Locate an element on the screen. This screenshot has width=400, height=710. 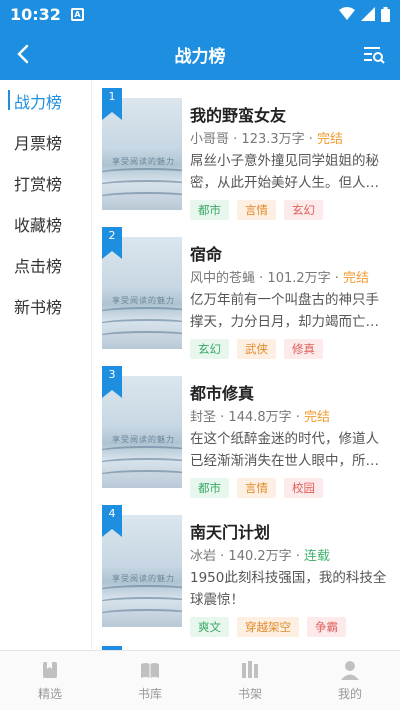
battery-icon is located at coordinates (385, 14).